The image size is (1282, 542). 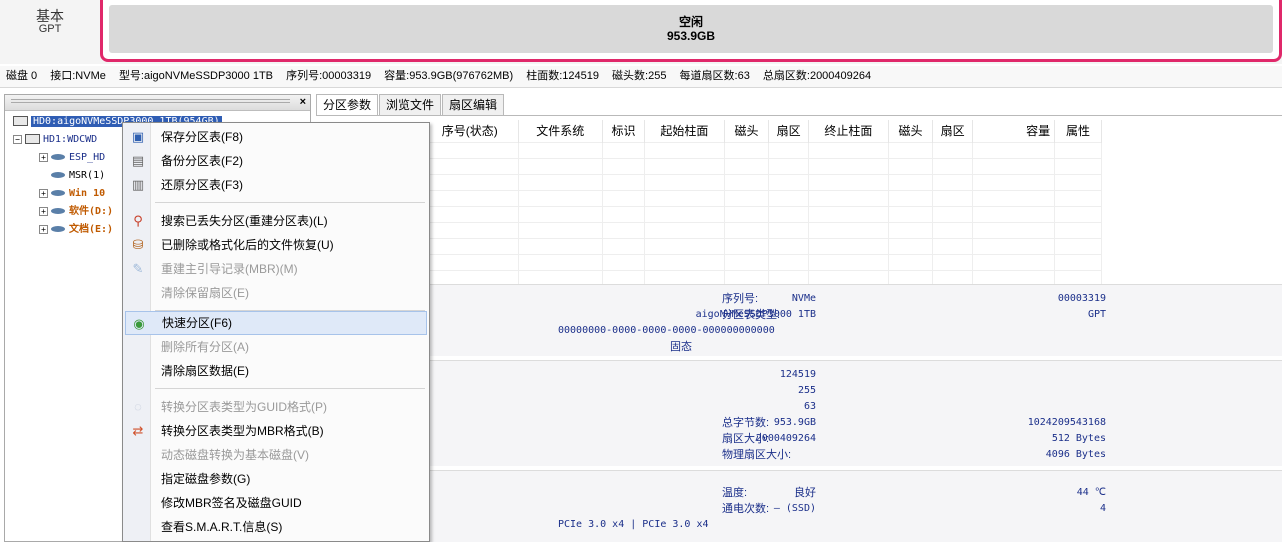 I want to click on free-space-block: 空闲 953.9GB, so click(x=691, y=31).